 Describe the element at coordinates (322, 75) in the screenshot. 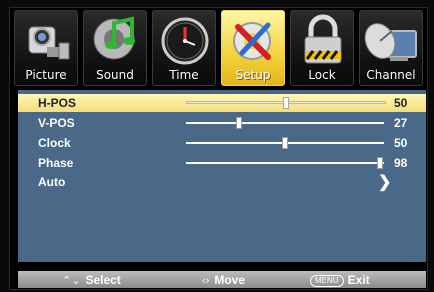

I see `tab-label: Lock` at that location.